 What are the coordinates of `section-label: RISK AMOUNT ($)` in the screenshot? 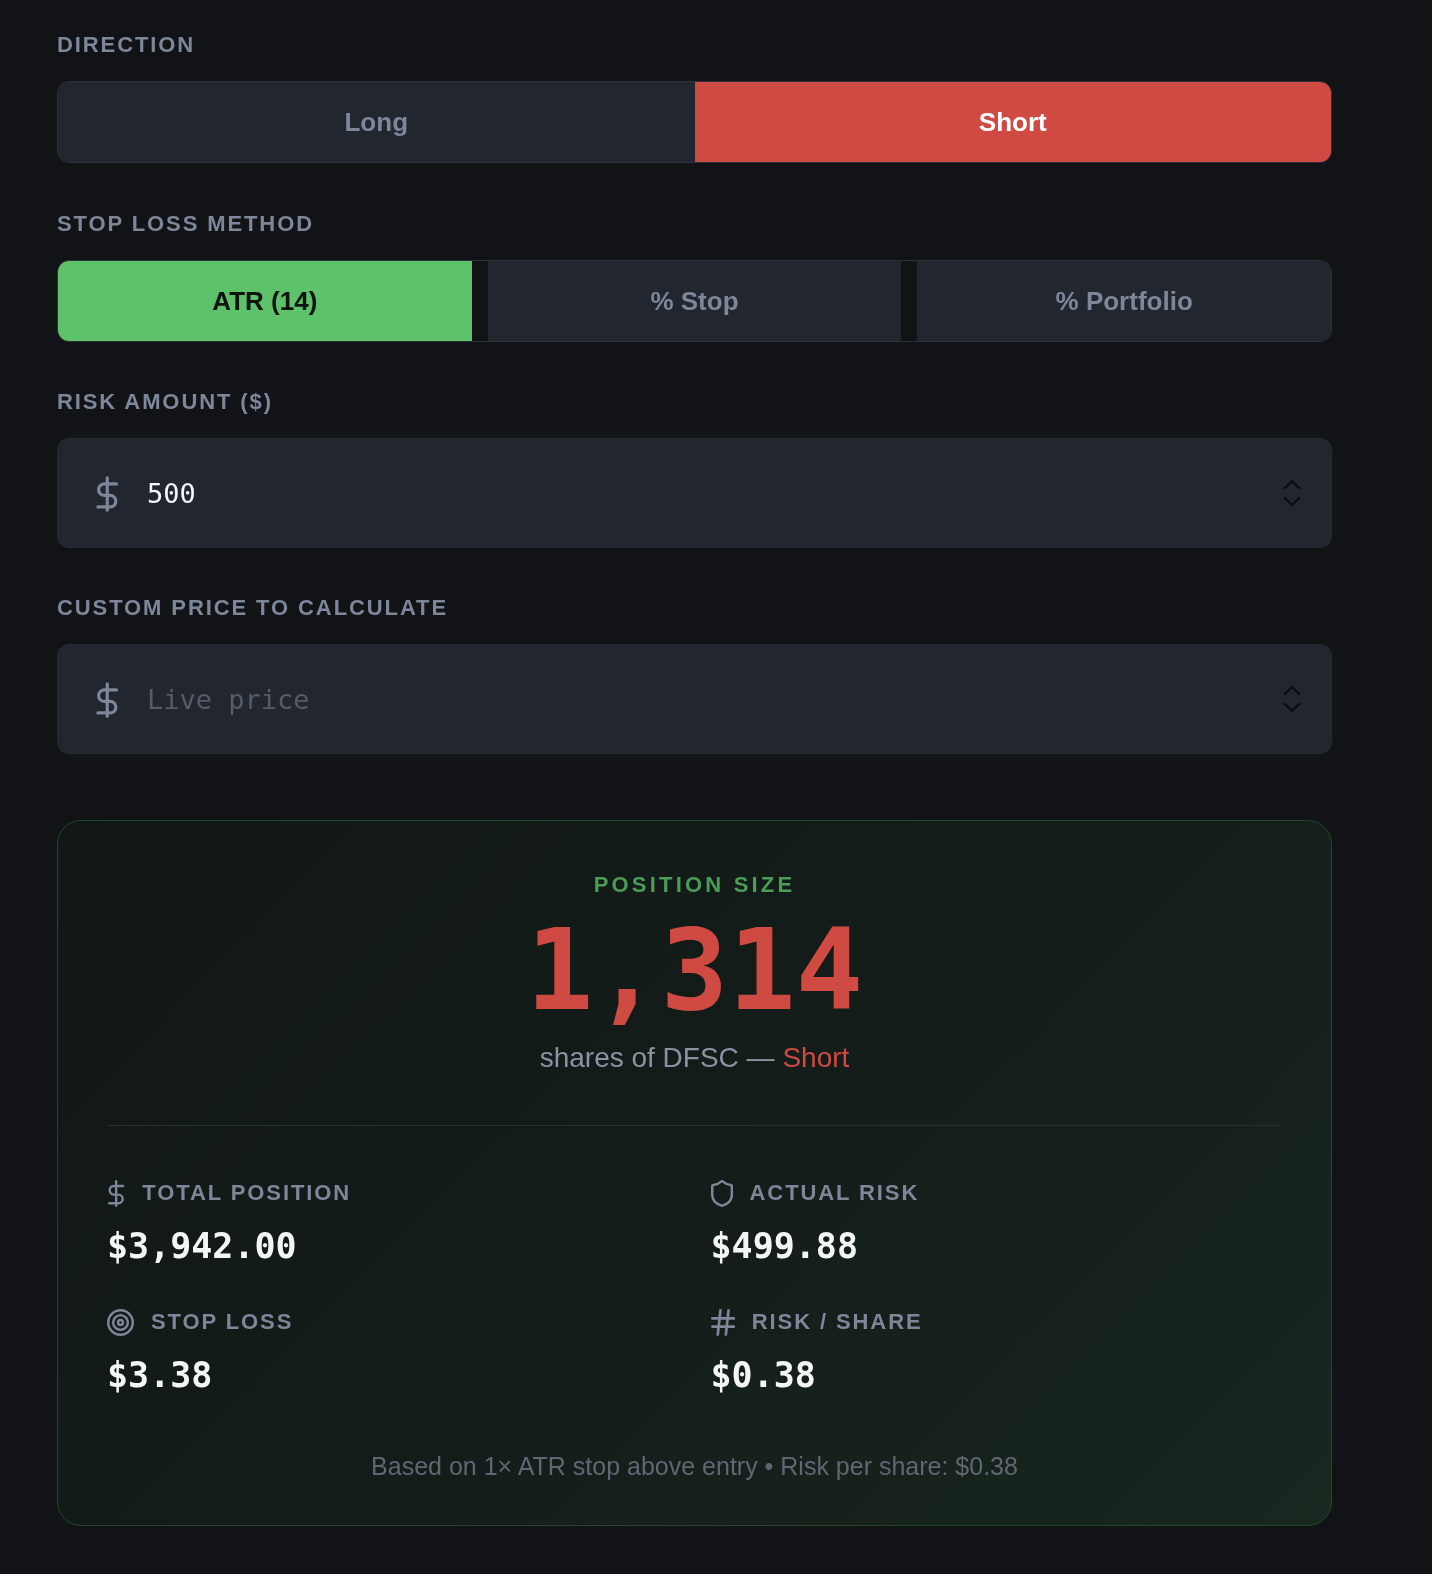 It's located at (165, 402).